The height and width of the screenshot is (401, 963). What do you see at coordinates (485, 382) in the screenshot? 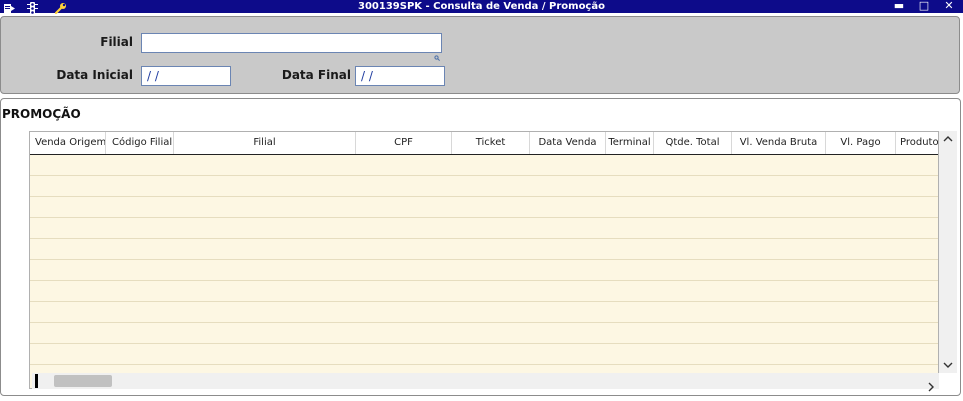
I see `horizontal-scrollbar` at bounding box center [485, 382].